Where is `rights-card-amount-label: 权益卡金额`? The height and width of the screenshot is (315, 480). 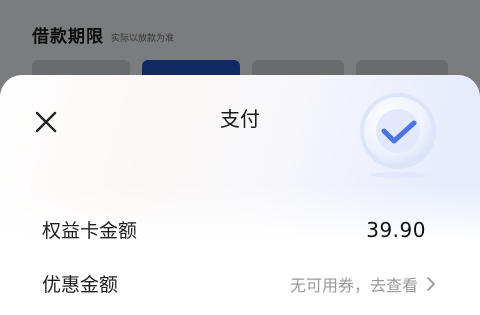
rights-card-amount-label: 权益卡金额 is located at coordinates (90, 231).